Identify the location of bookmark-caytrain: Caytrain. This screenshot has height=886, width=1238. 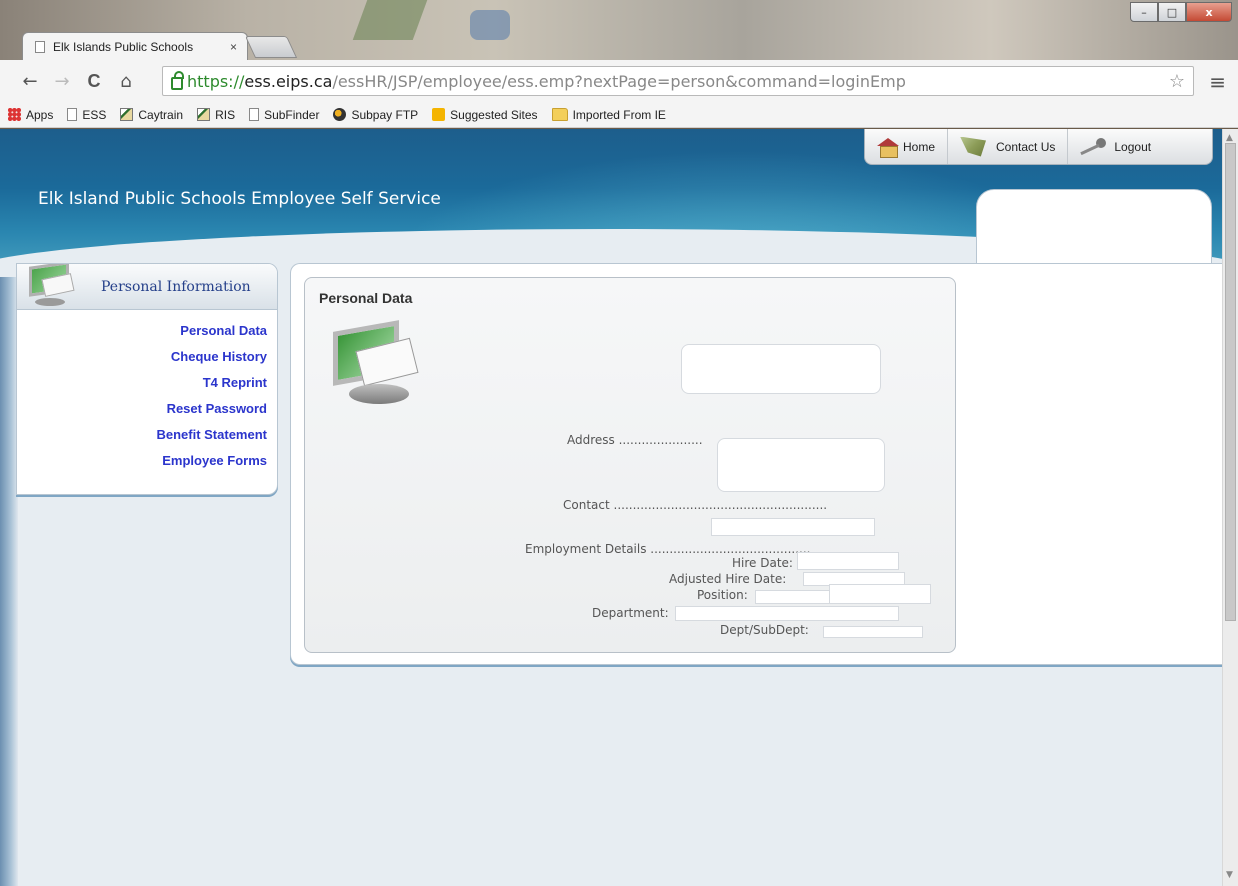
(151, 115).